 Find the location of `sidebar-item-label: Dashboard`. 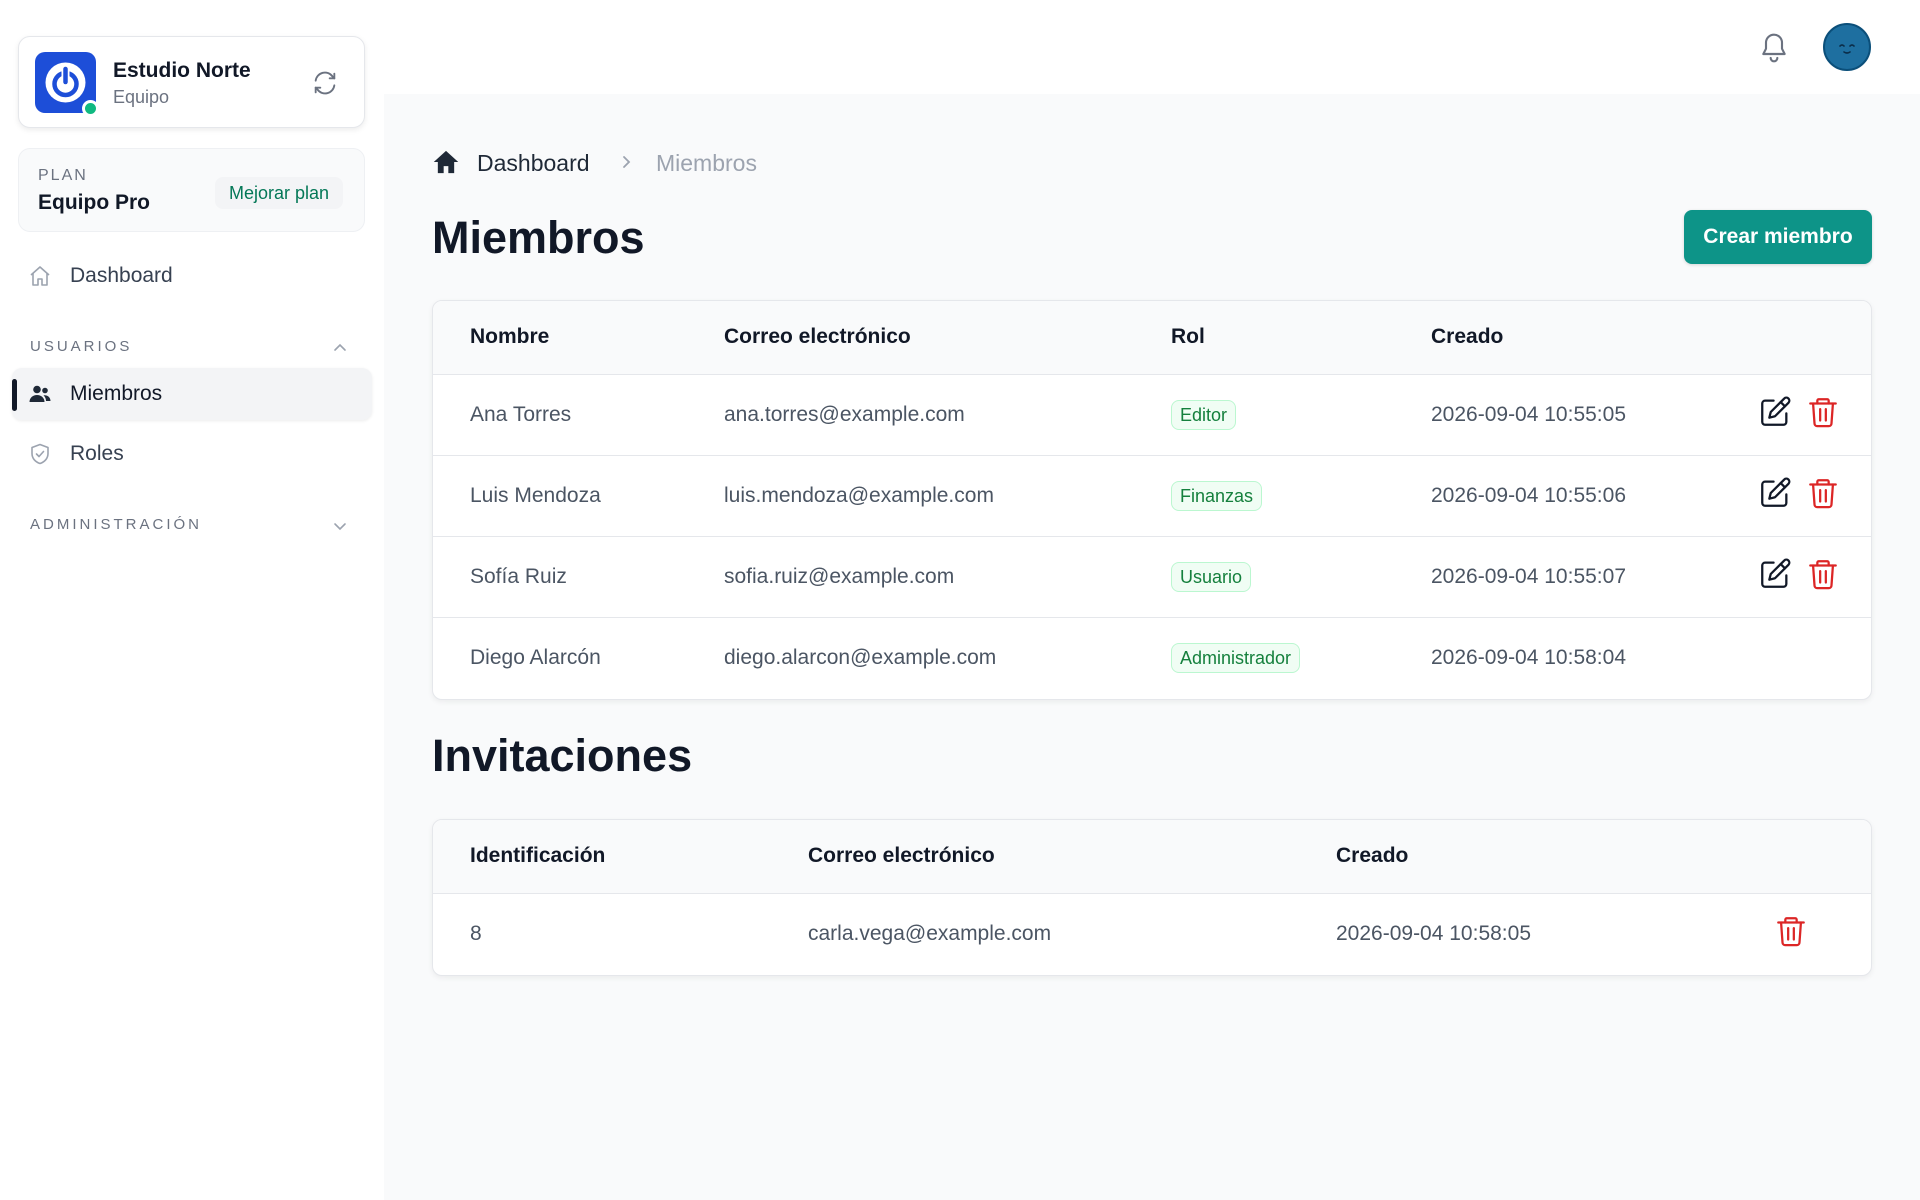

sidebar-item-label: Dashboard is located at coordinates (121, 275).